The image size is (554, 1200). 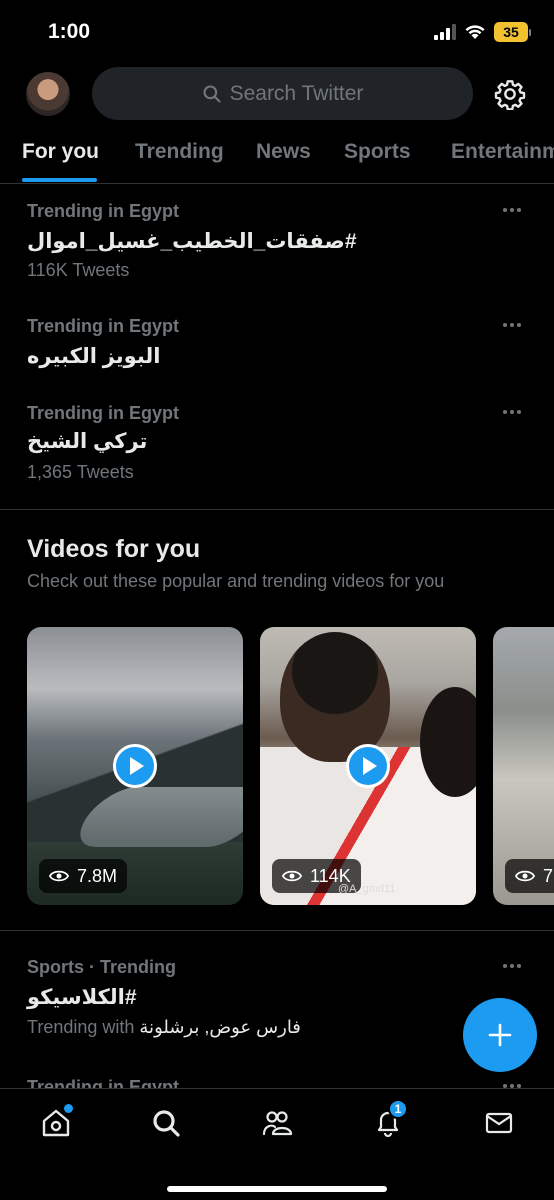 I want to click on trend-context: Sports · Trending, so click(x=102, y=967).